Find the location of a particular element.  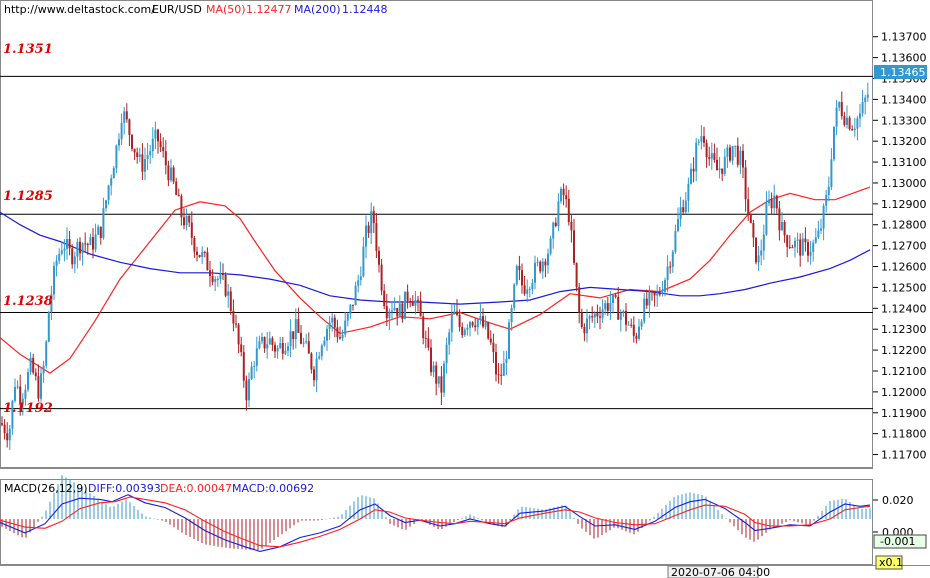

zoom-label: x0.1 is located at coordinates (891, 562).